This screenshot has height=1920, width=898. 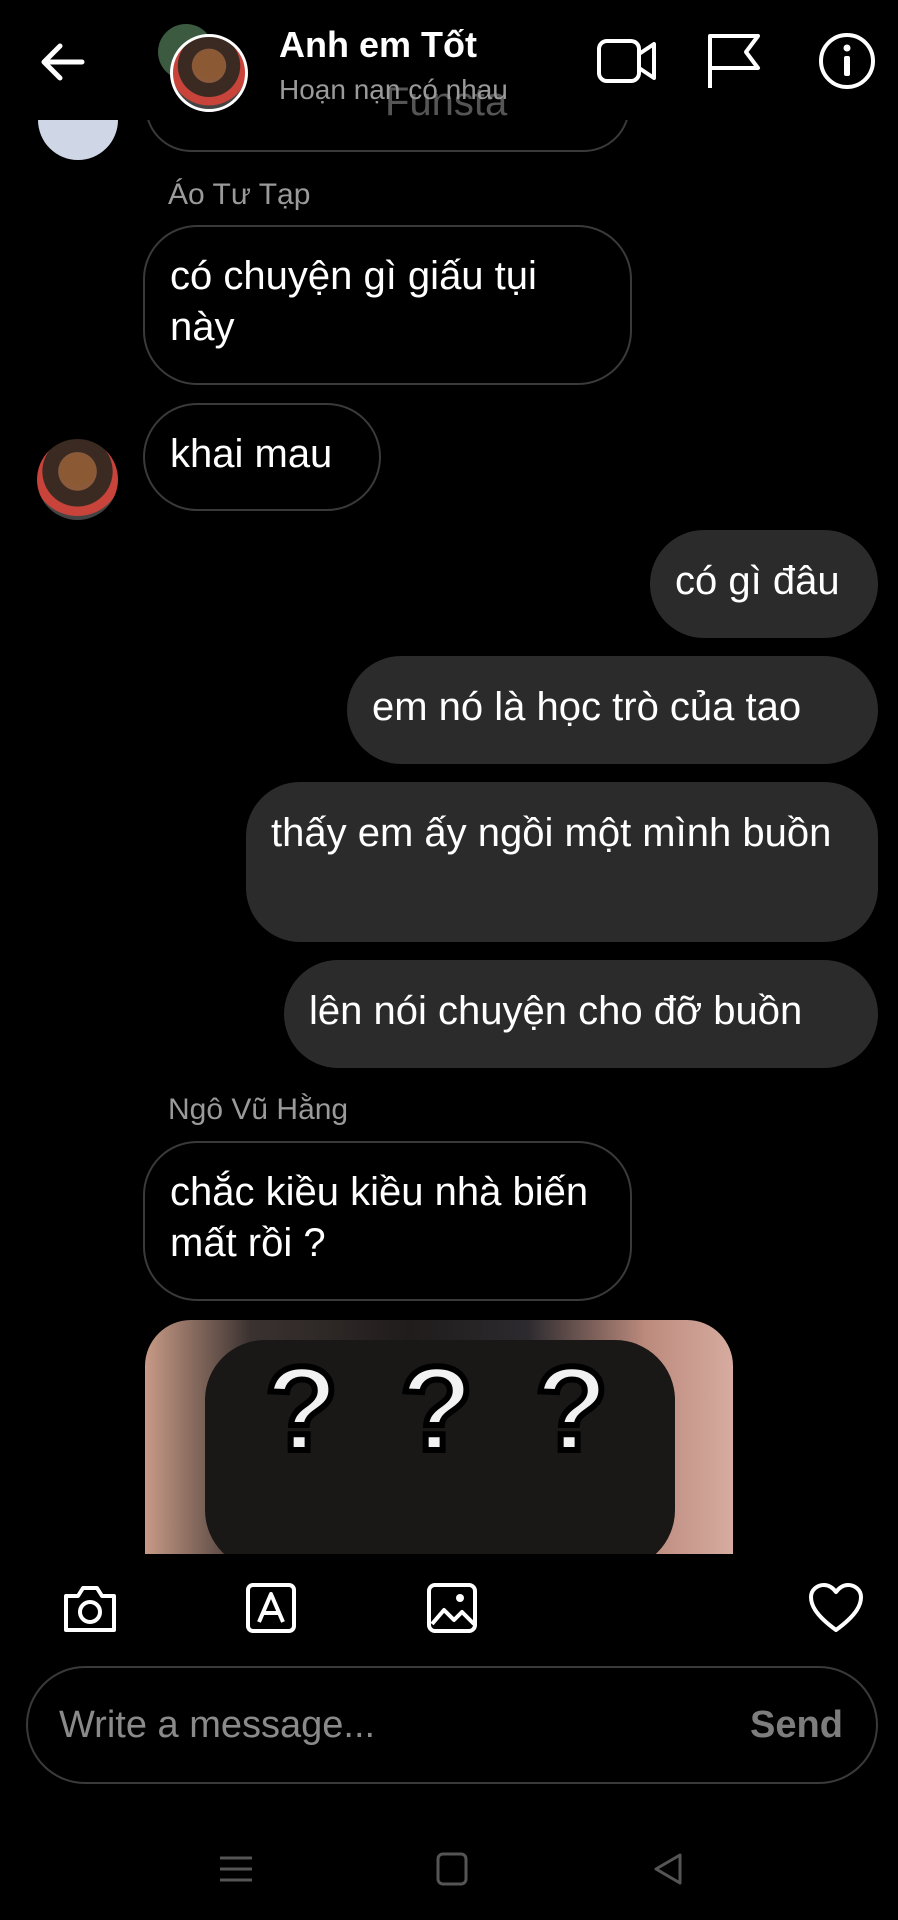 What do you see at coordinates (271, 1608) in the screenshot?
I see `text-style-icon` at bounding box center [271, 1608].